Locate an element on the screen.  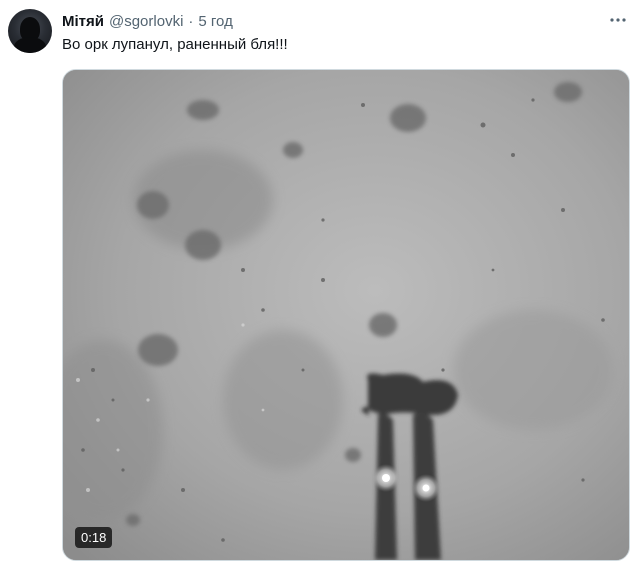
avatar-shoulders is located at coordinates (30, 45).